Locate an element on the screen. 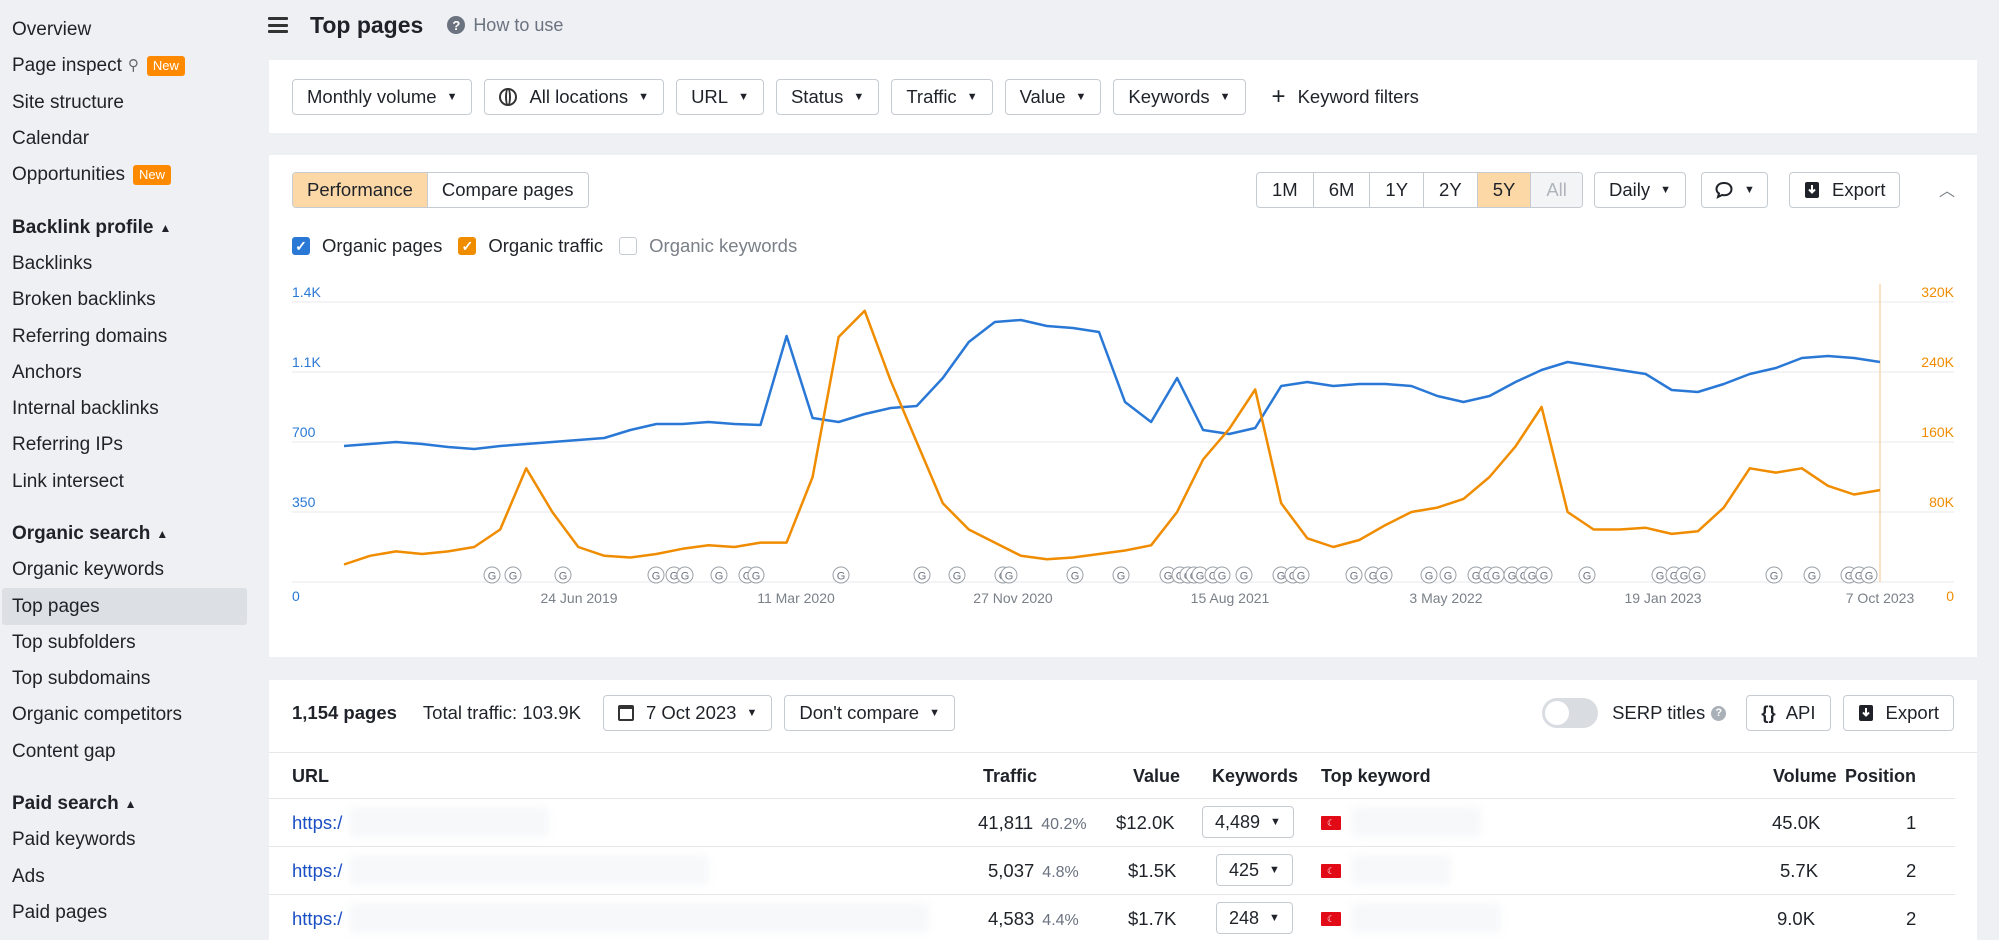 This screenshot has width=1999, height=940. traffic-value: 41,811 is located at coordinates (1006, 822).